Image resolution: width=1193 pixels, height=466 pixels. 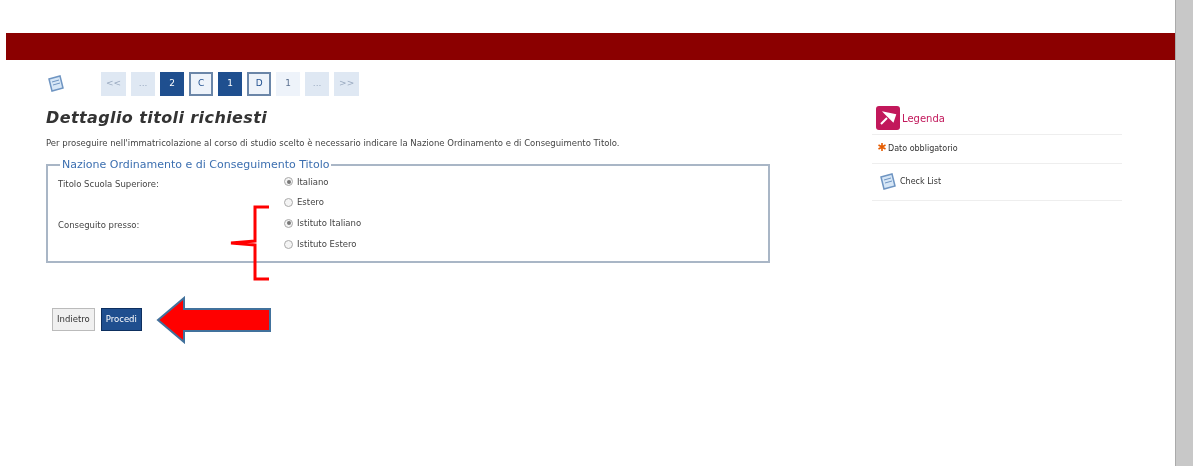 What do you see at coordinates (121, 319) in the screenshot?
I see `proceed-button: Procedi` at bounding box center [121, 319].